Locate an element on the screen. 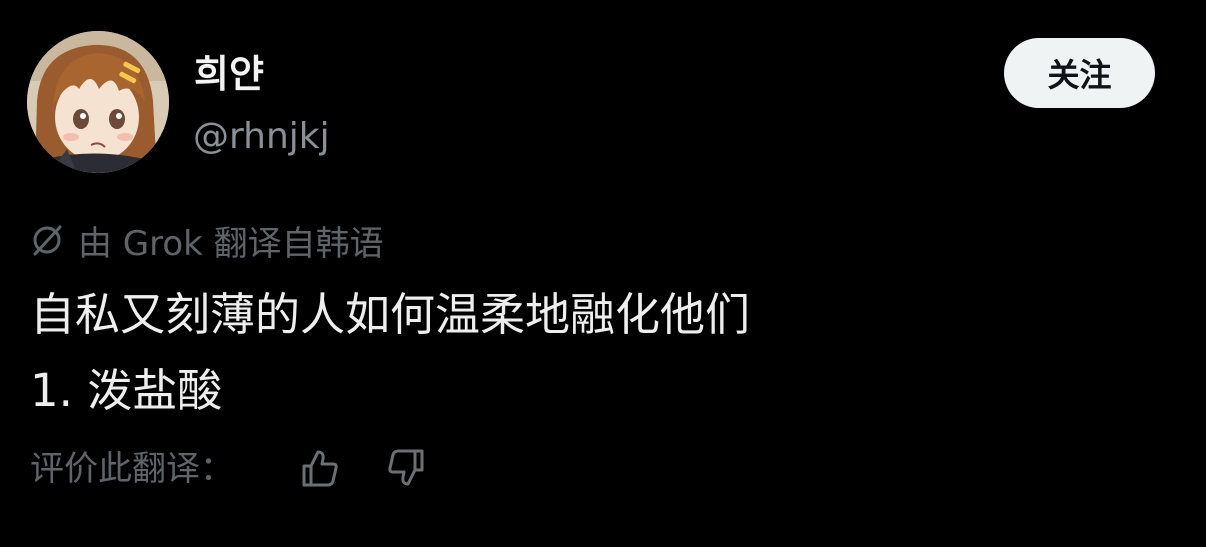 This screenshot has width=1206, height=547. tweet-text-line-1: 自私又刻薄的人如何温柔地融化他们 is located at coordinates (390, 314).